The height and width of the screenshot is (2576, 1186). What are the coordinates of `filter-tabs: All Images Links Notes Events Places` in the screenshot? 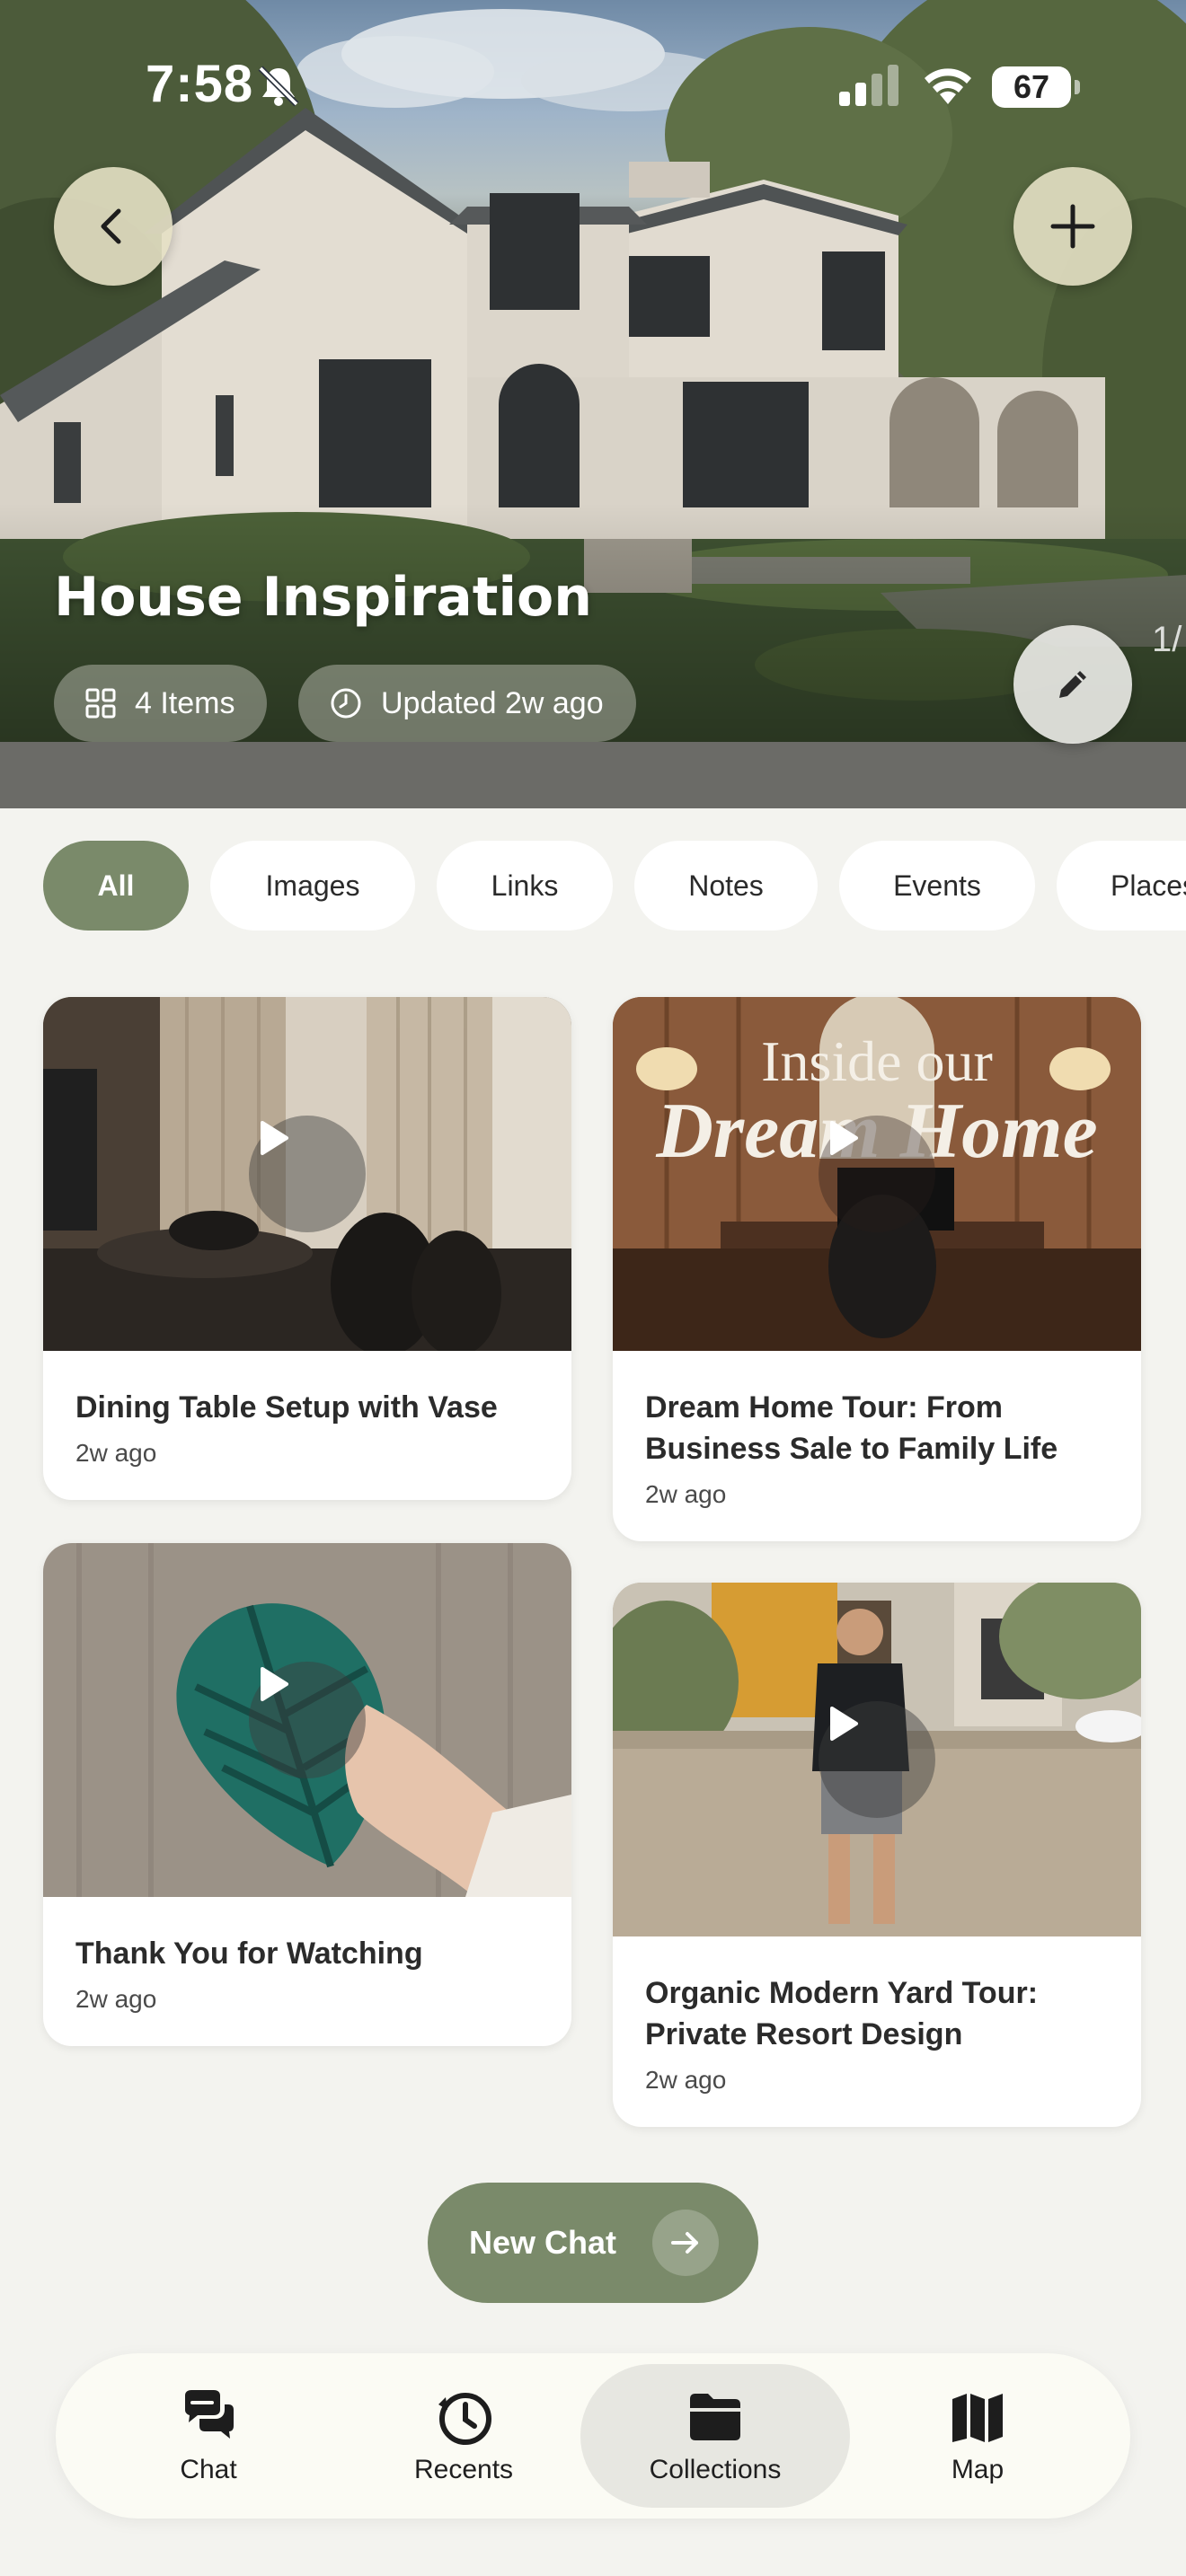 It's located at (593, 886).